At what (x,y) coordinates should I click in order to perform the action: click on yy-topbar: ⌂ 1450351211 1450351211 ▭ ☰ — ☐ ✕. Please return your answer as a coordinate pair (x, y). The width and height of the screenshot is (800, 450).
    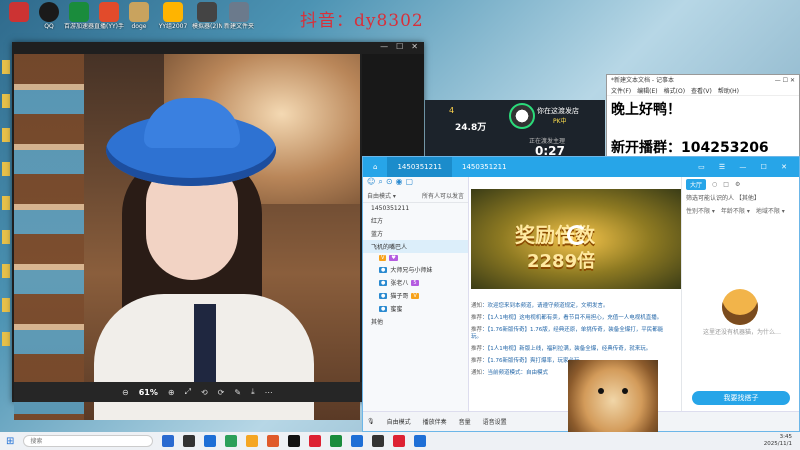
    Looking at the image, I should click on (581, 167).